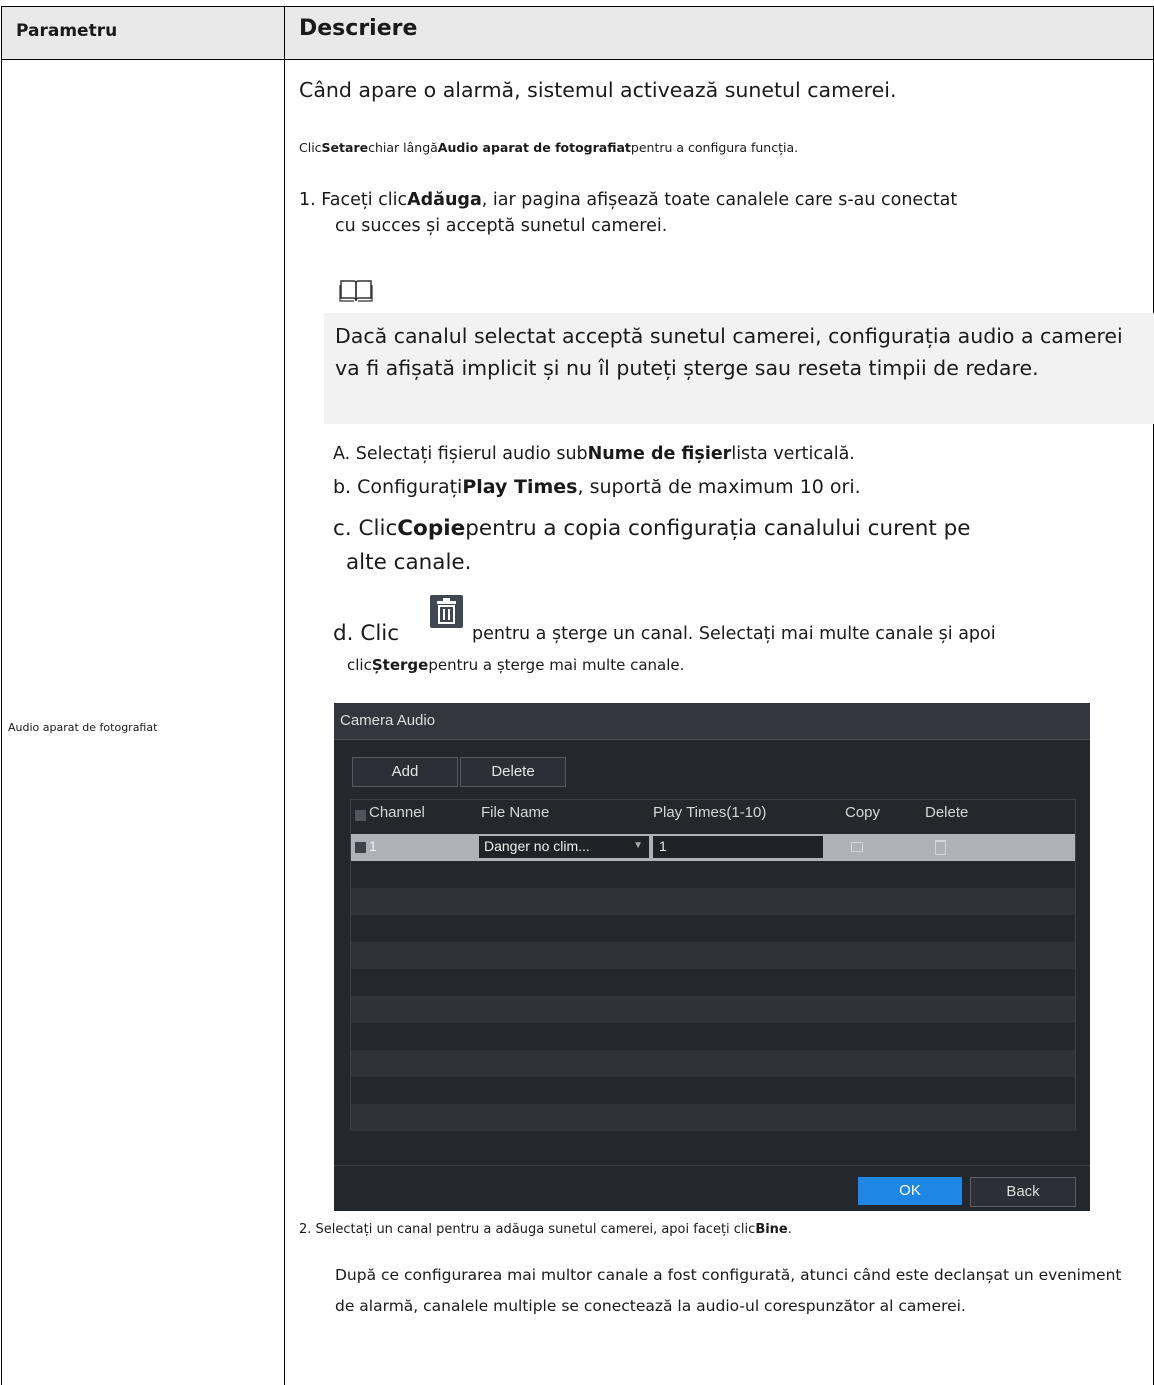 The height and width of the screenshot is (1385, 1154). Describe the element at coordinates (513, 772) in the screenshot. I see `delete-button: Delete` at that location.